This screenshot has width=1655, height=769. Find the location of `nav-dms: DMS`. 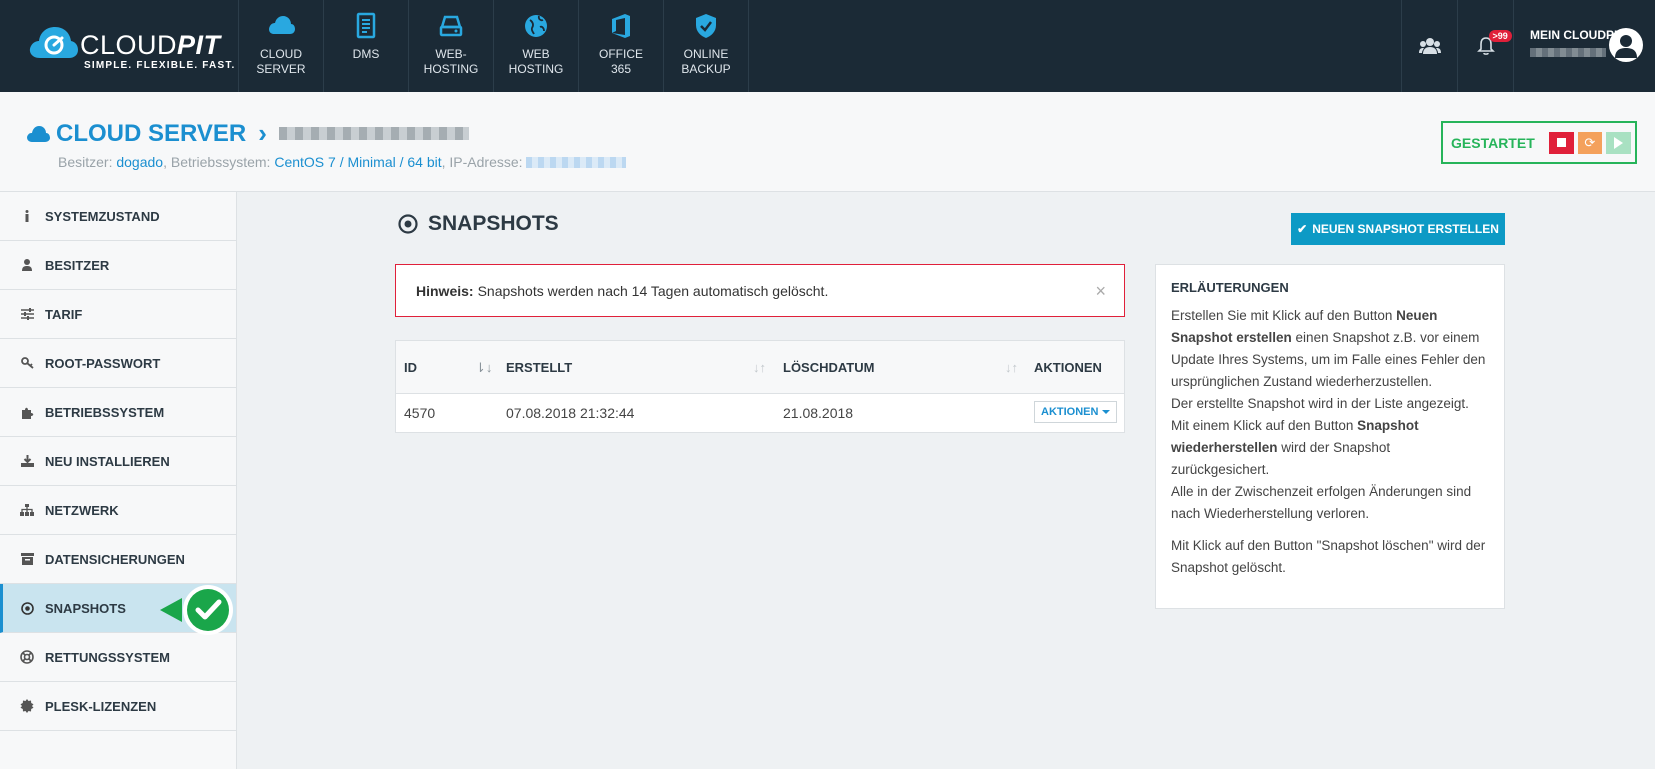

nav-dms: DMS is located at coordinates (366, 46).